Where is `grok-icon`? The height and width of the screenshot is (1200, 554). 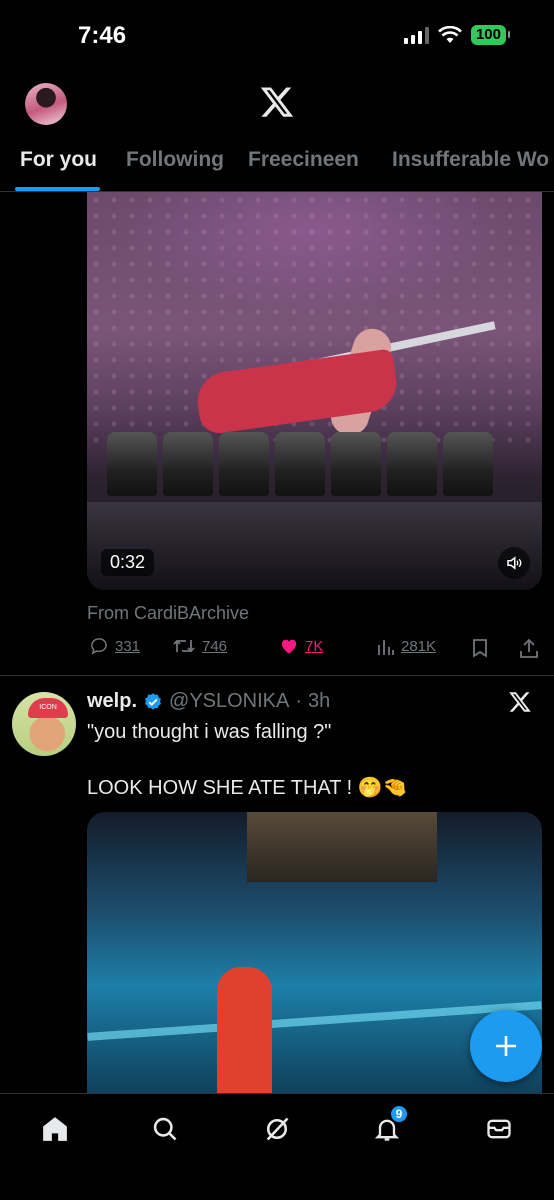 grok-icon is located at coordinates (277, 1129).